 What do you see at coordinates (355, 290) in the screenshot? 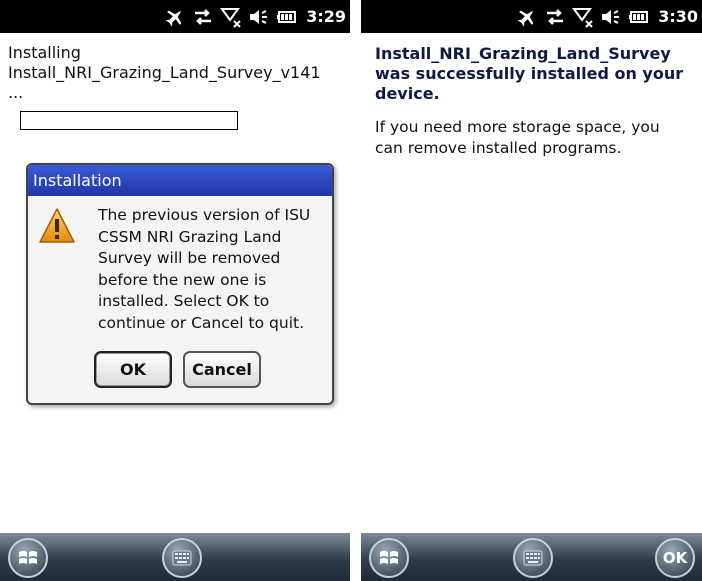
I see `screen-divider` at bounding box center [355, 290].